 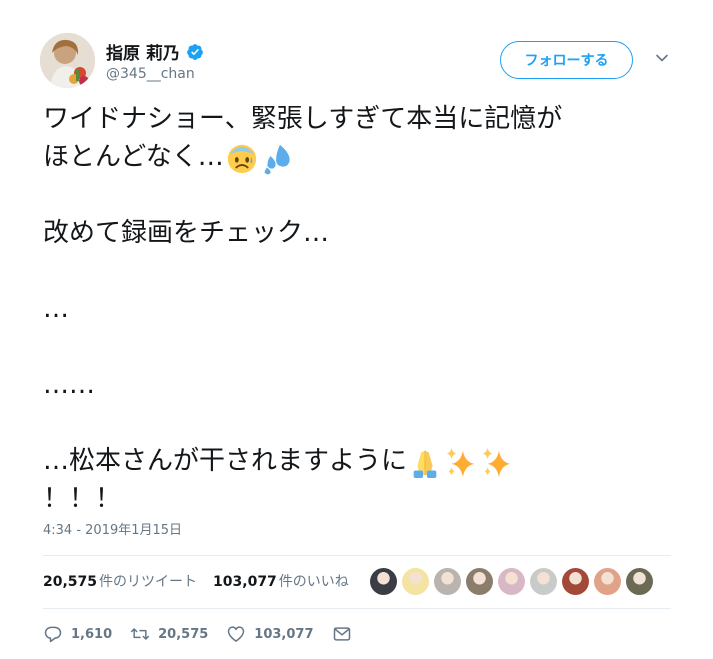 What do you see at coordinates (245, 582) in the screenshot?
I see `like-count: 103,077` at bounding box center [245, 582].